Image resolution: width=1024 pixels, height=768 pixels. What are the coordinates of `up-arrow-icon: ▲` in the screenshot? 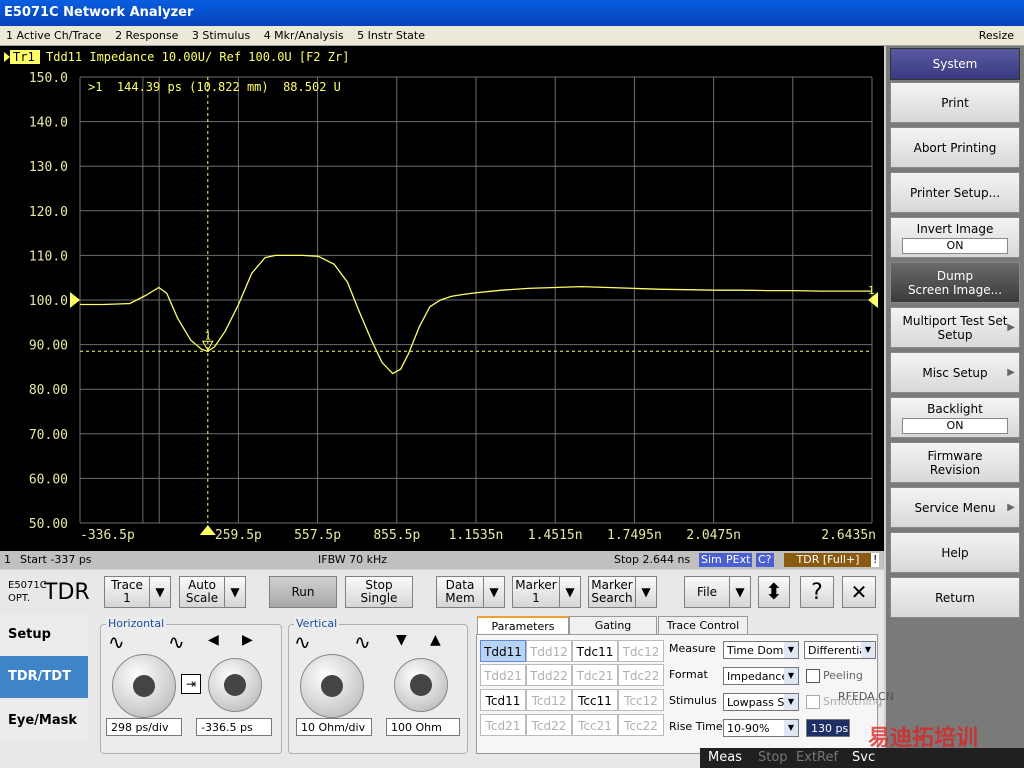 It's located at (435, 640).